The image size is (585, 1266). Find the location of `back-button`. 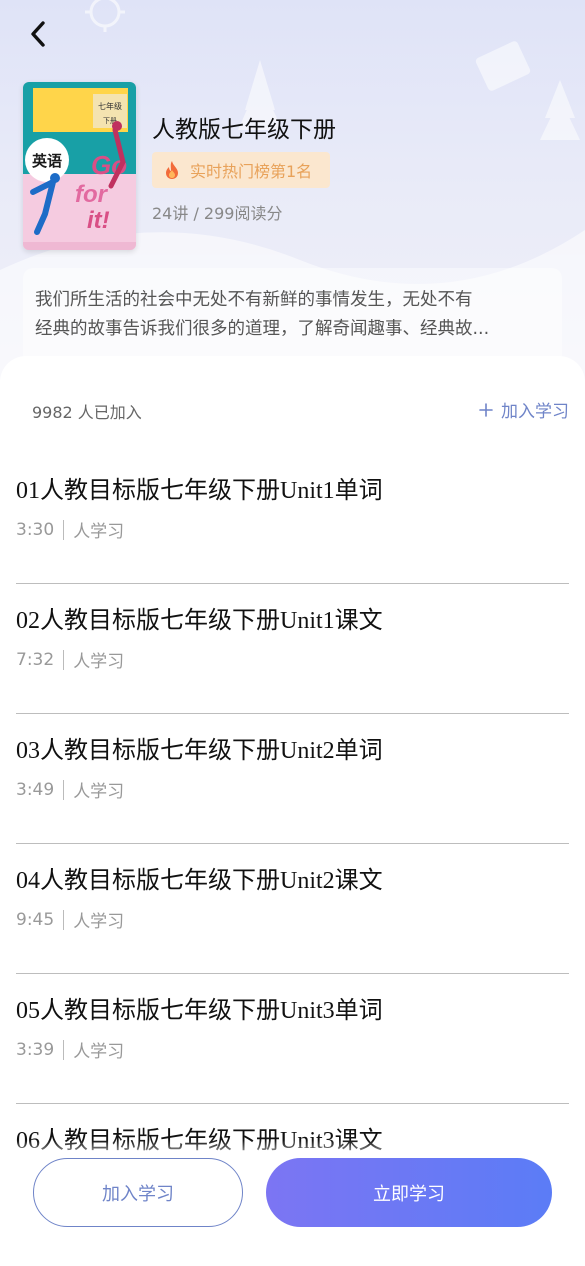

back-button is located at coordinates (38, 34).